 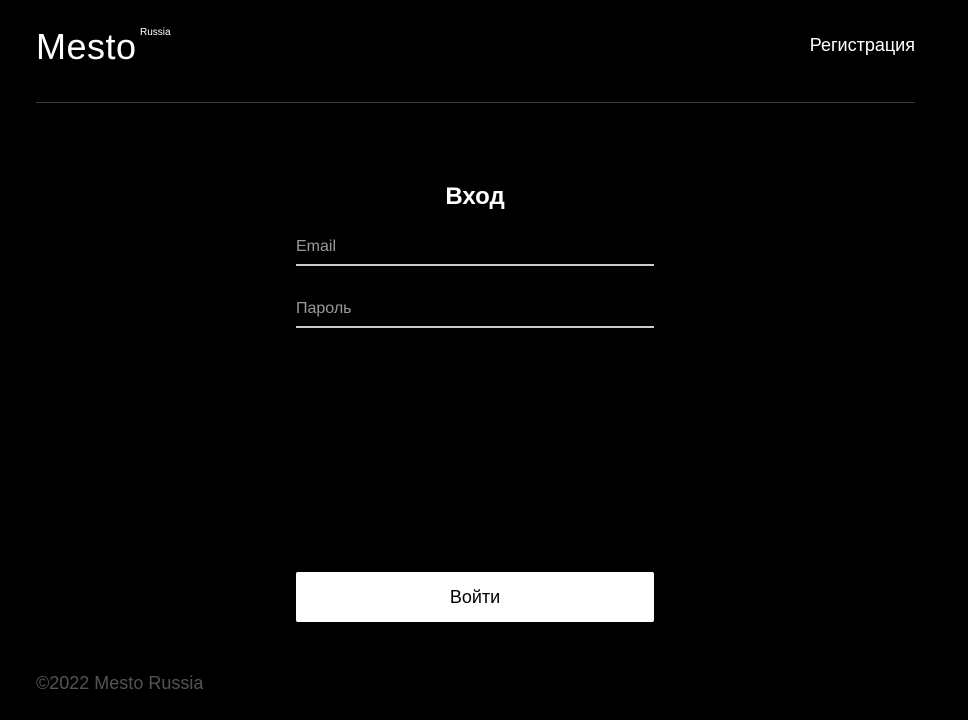 I want to click on logo: Mesto Russia, so click(x=103, y=46).